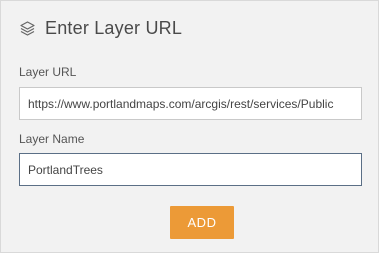  What do you see at coordinates (48, 72) in the screenshot?
I see `layer-url-label: Layer URL` at bounding box center [48, 72].